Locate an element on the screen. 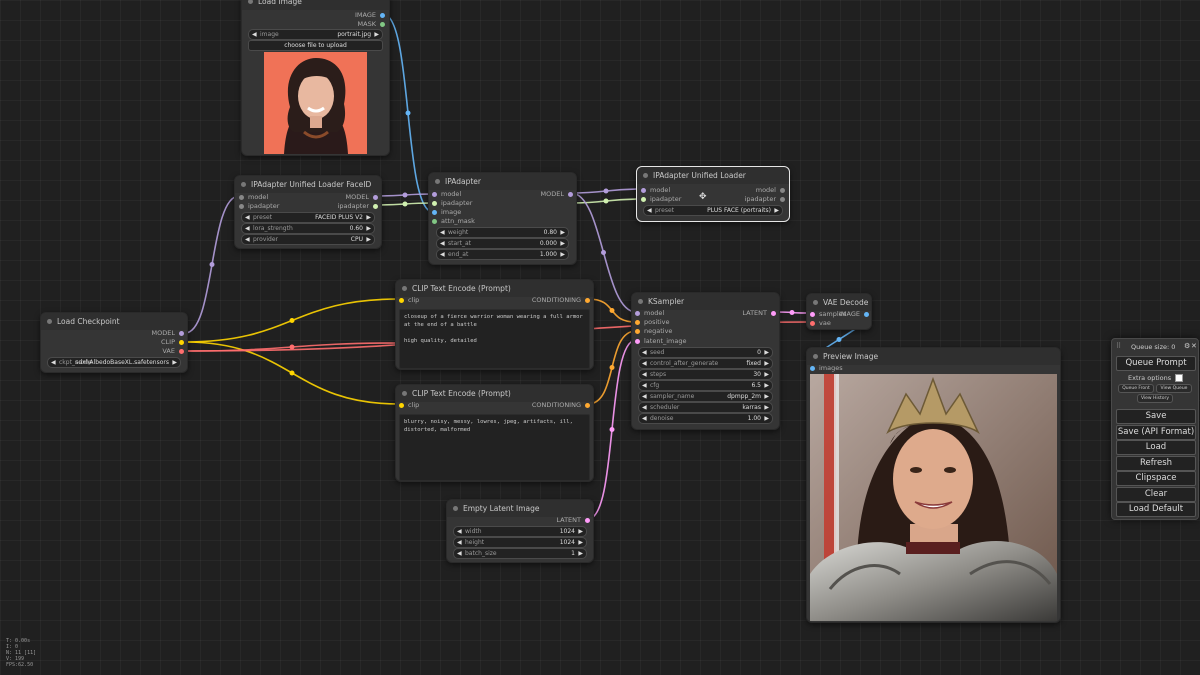 This screenshot has width=1200, height=675. input-image: image is located at coordinates (446, 212).